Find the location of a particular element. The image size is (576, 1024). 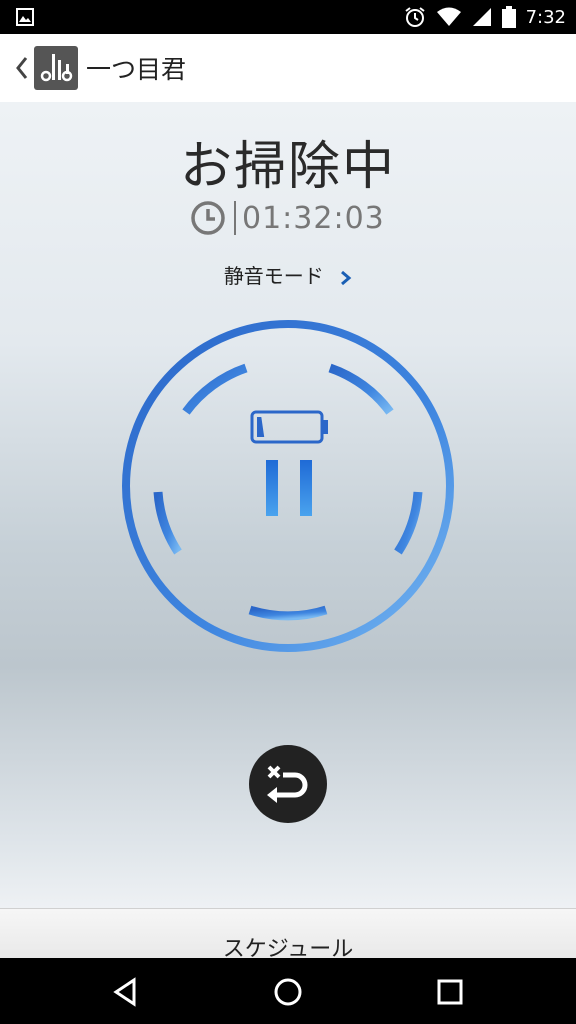

chevron-right-icon is located at coordinates (346, 277).